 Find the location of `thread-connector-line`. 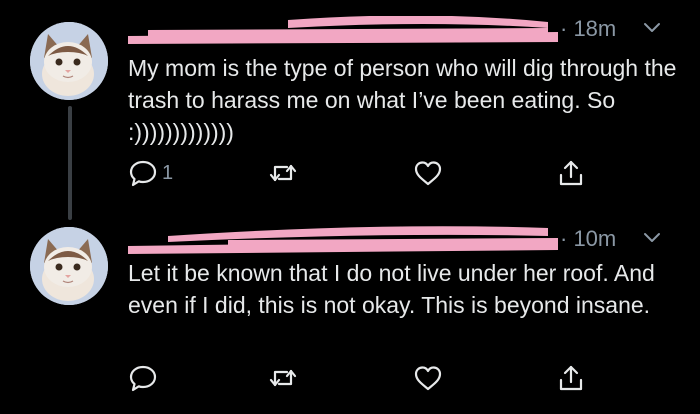

thread-connector-line is located at coordinates (70, 163).